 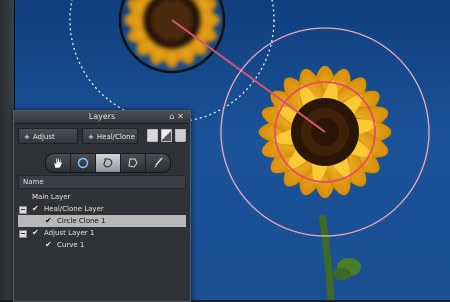 I want to click on layer-row-heal-clone: ✔ Heal/Clone Layer, so click(x=102, y=209).